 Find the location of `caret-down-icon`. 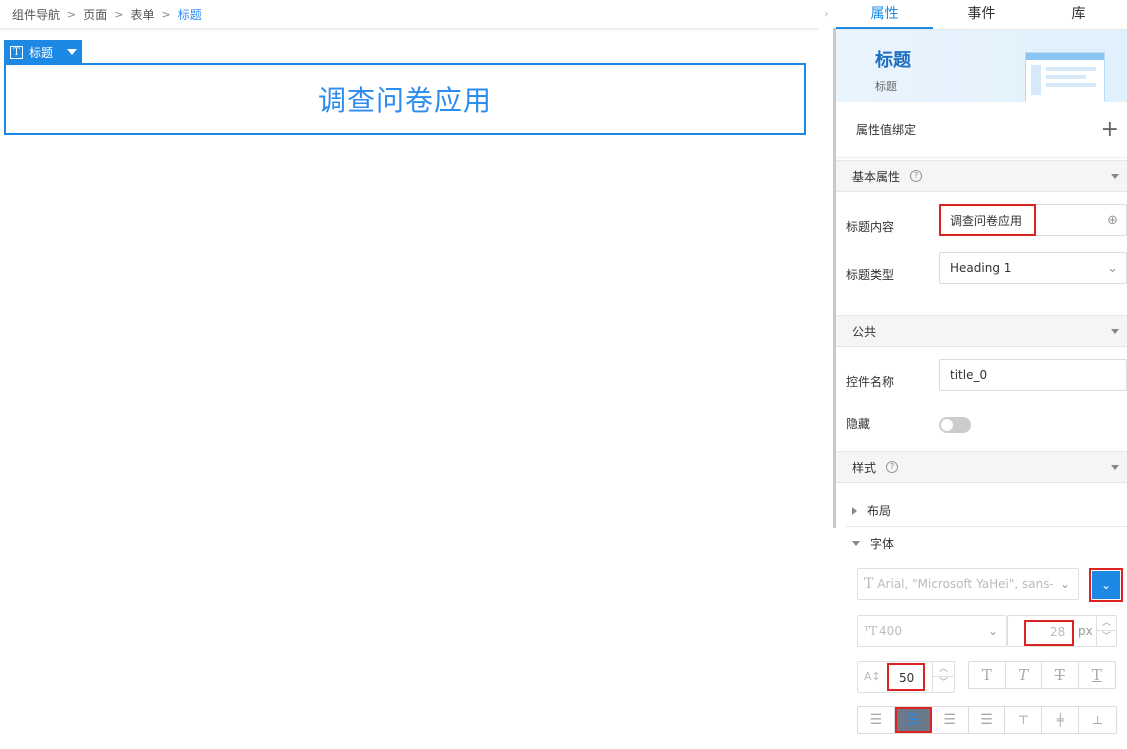

caret-down-icon is located at coordinates (72, 52).